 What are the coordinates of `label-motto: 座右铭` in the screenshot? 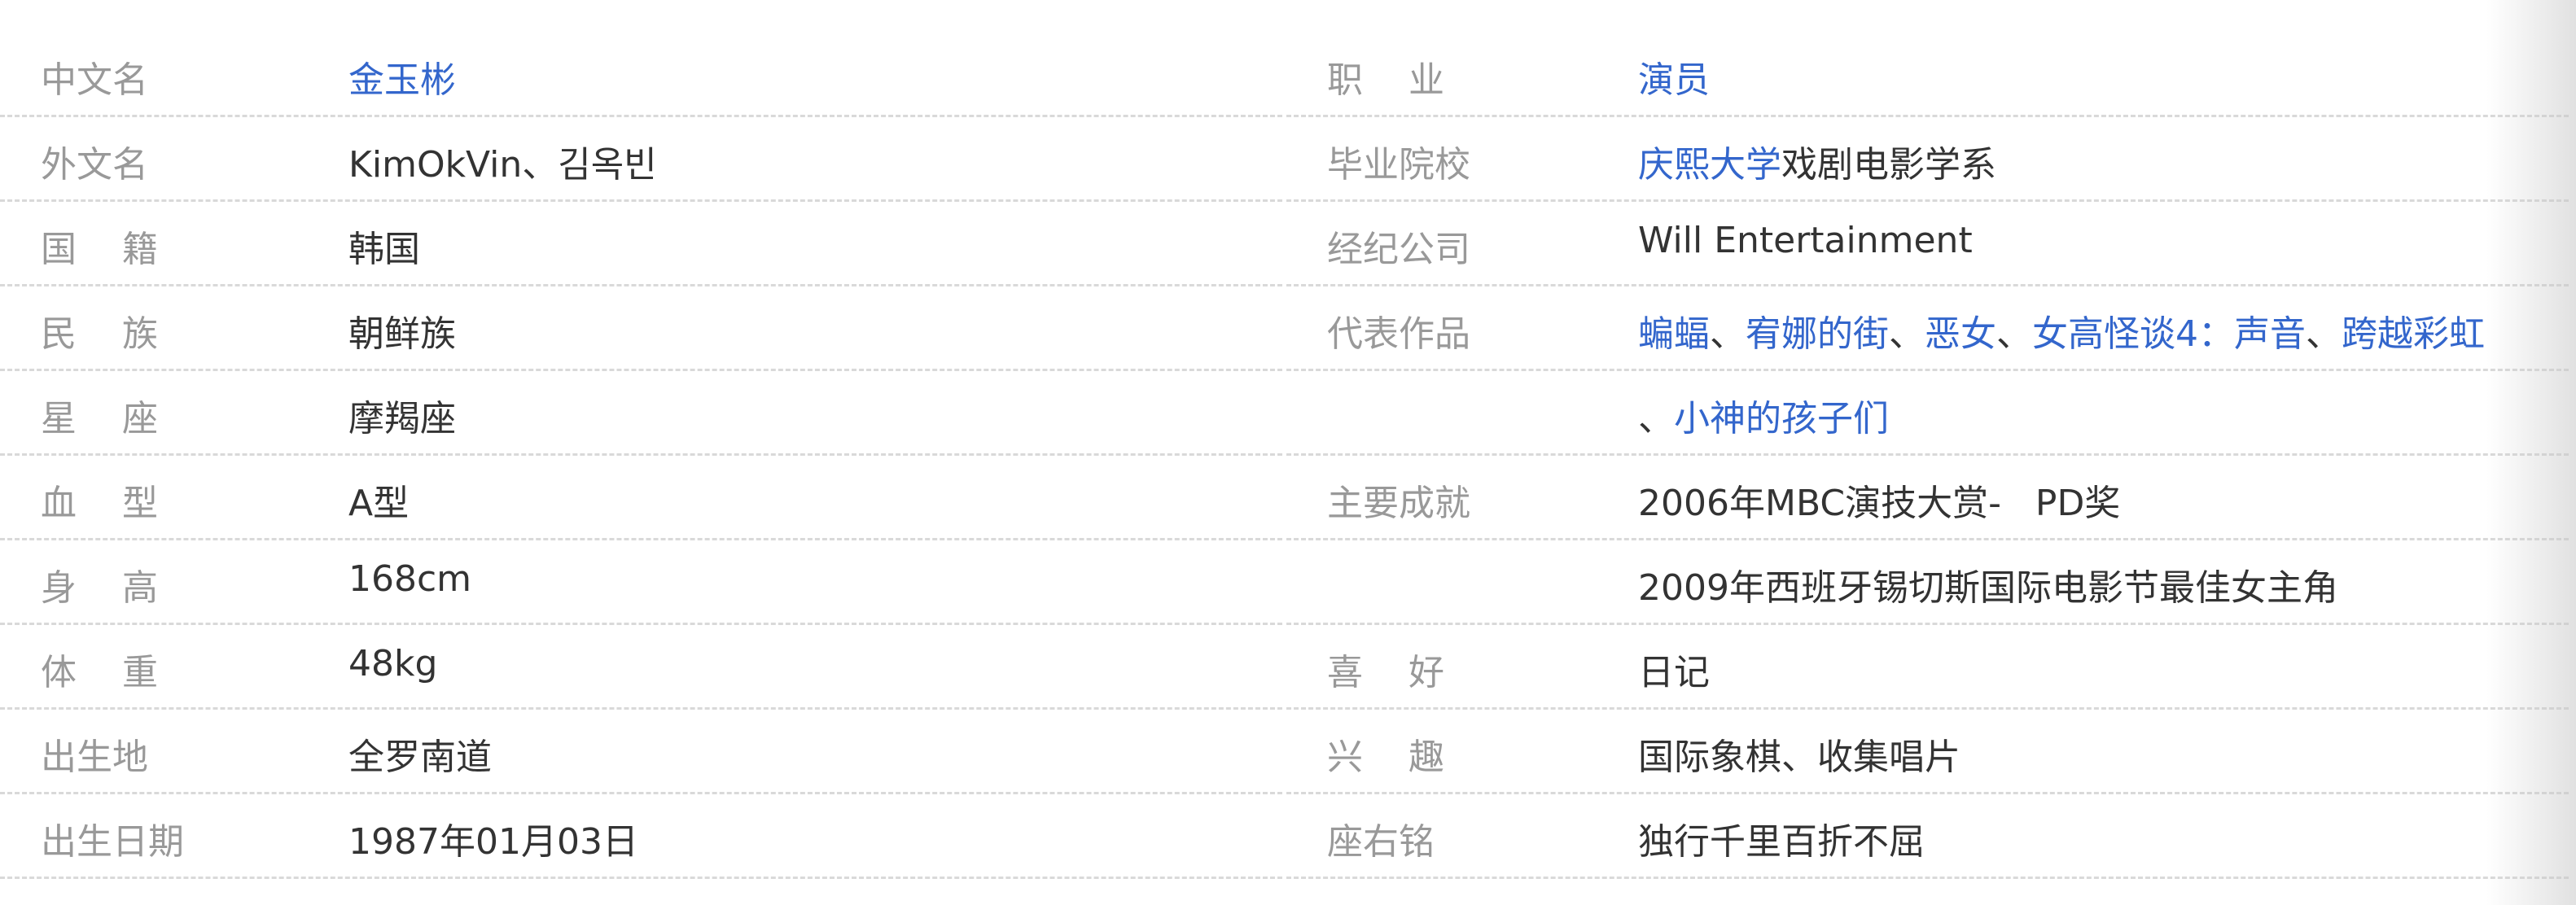 It's located at (1381, 842).